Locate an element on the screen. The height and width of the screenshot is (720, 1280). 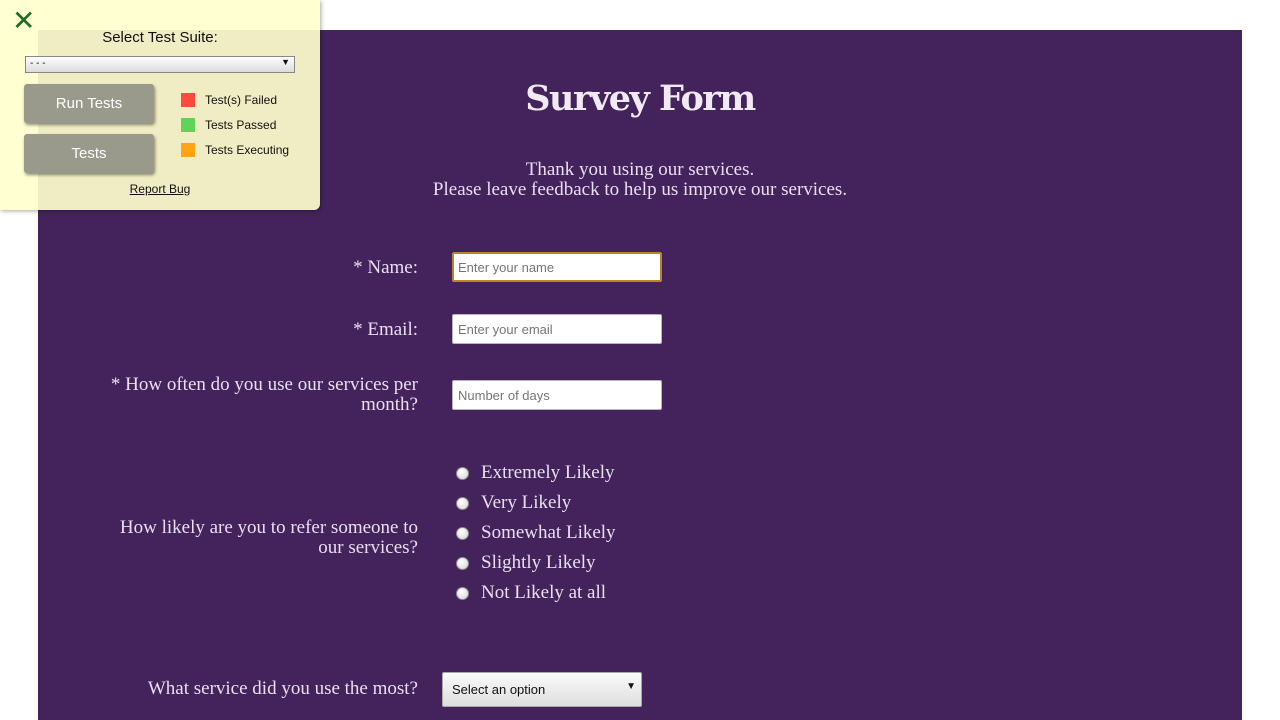
legend-item-executing: Tests Executing is located at coordinates (235, 150).